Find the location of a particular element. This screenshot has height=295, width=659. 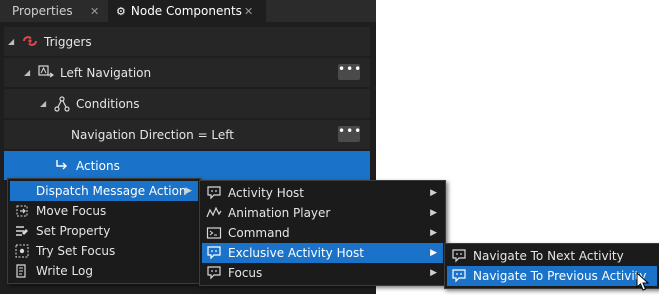

tab-properties-label: Properties is located at coordinates (42, 11).